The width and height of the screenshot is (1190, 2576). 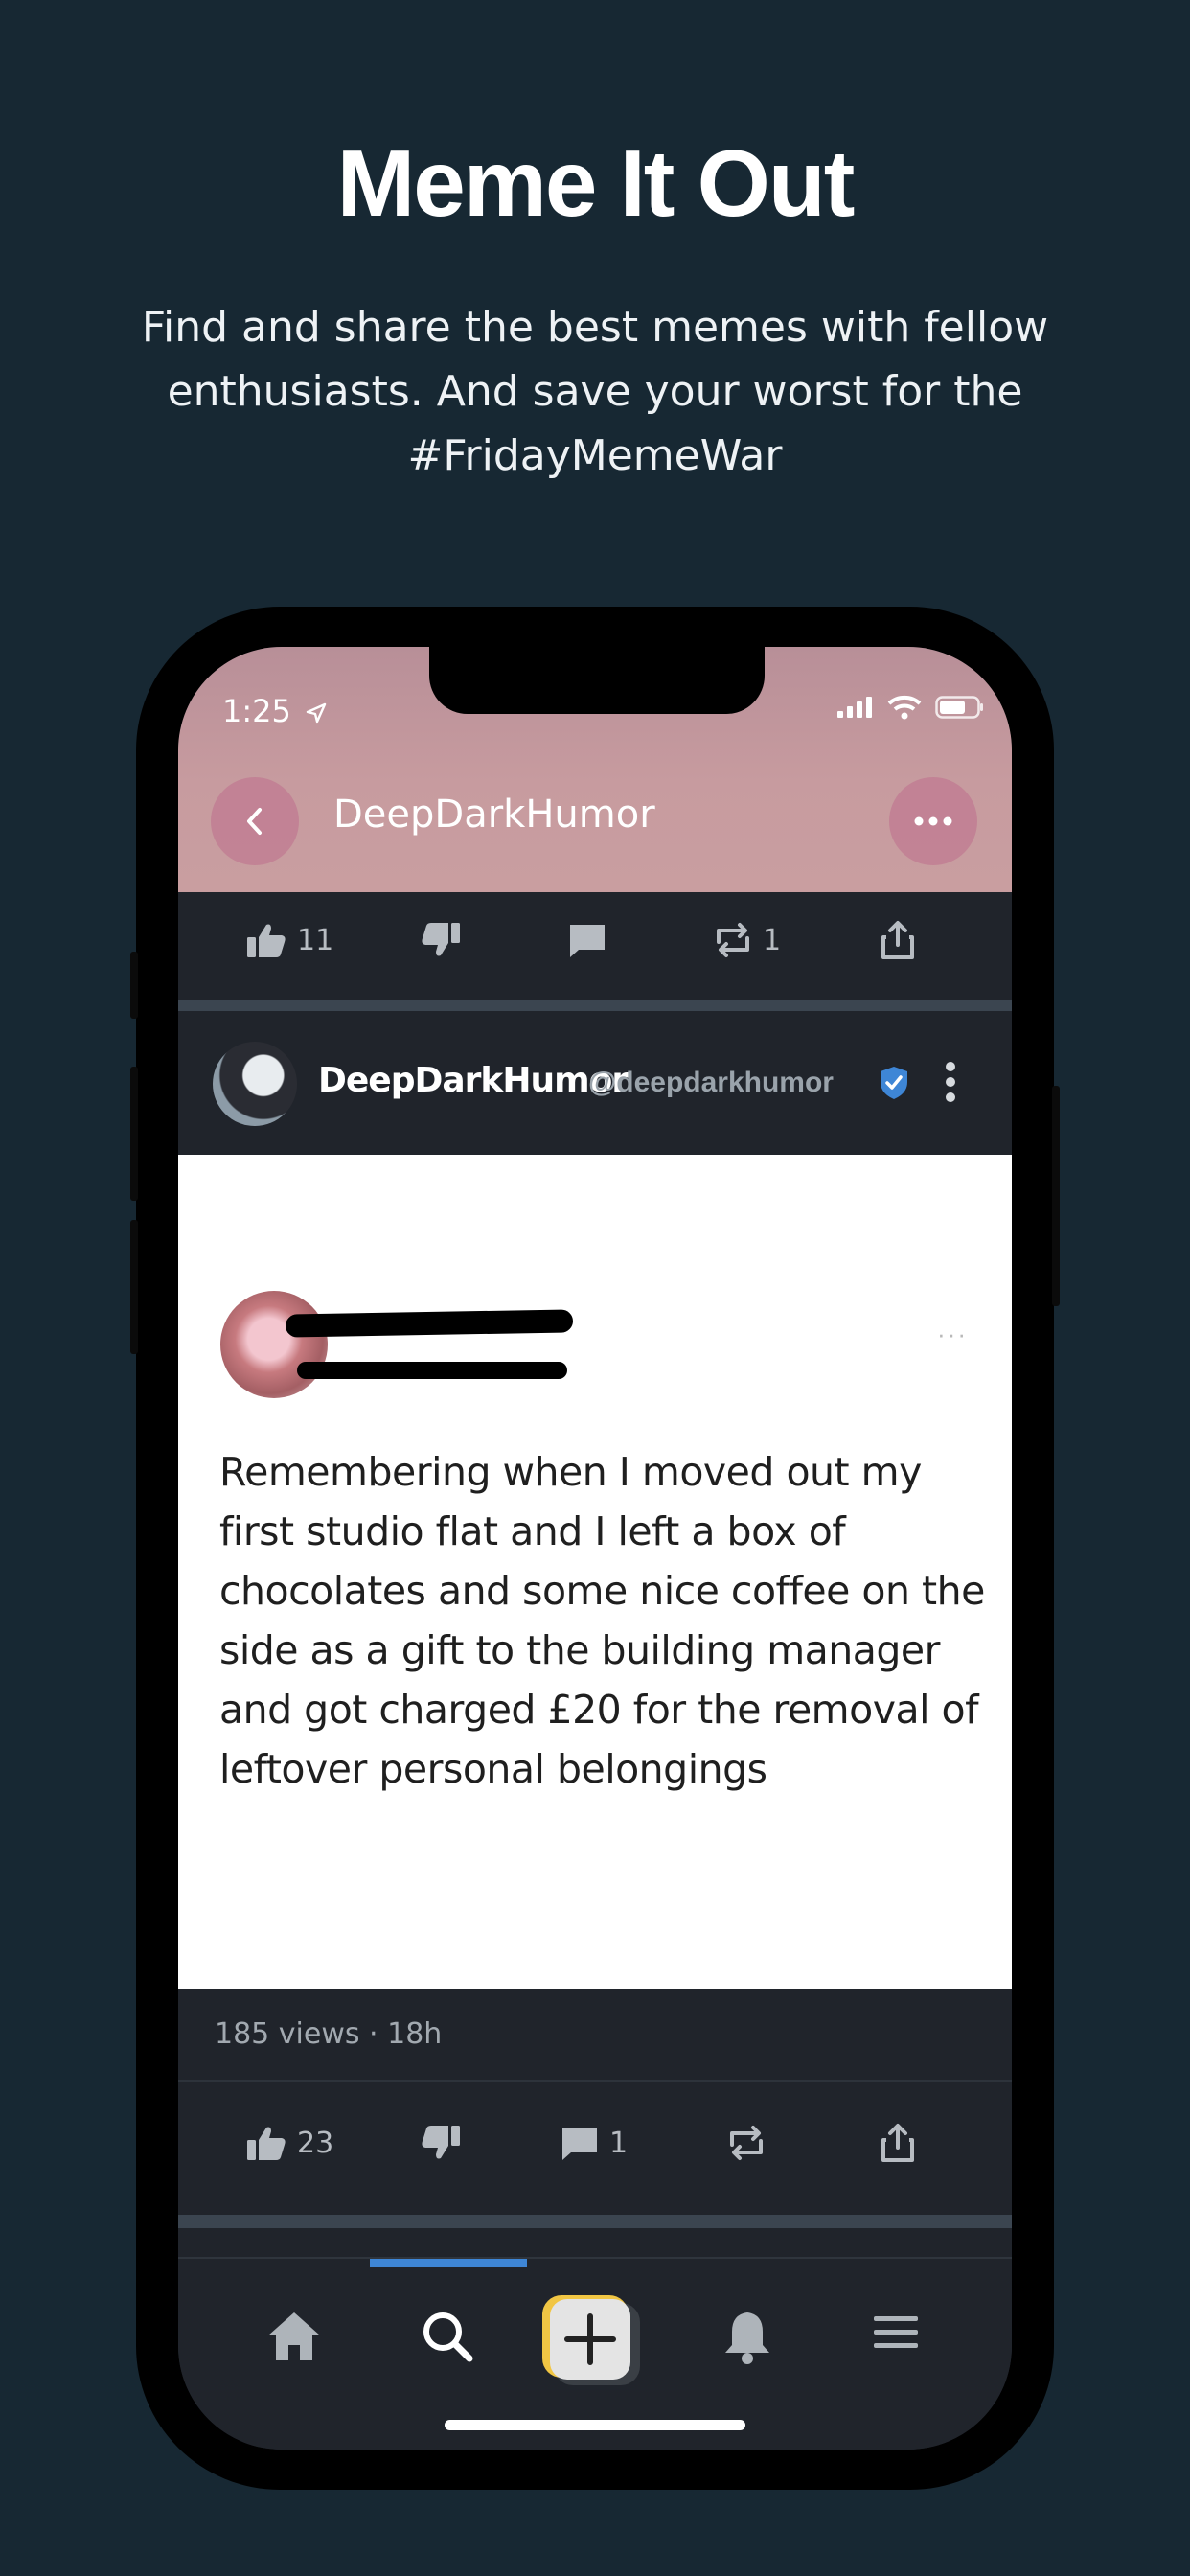 What do you see at coordinates (1056, 1196) in the screenshot?
I see `phone-power-button` at bounding box center [1056, 1196].